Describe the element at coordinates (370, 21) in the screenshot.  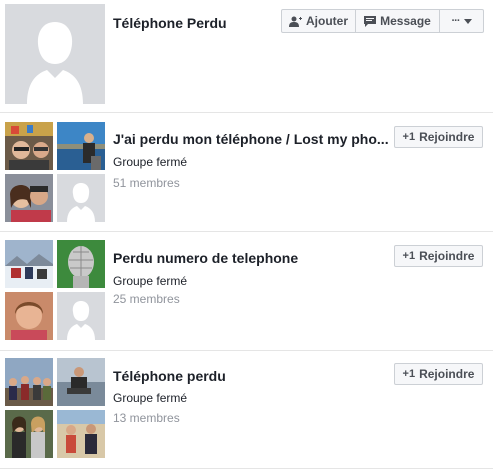
I see `message-icon` at that location.